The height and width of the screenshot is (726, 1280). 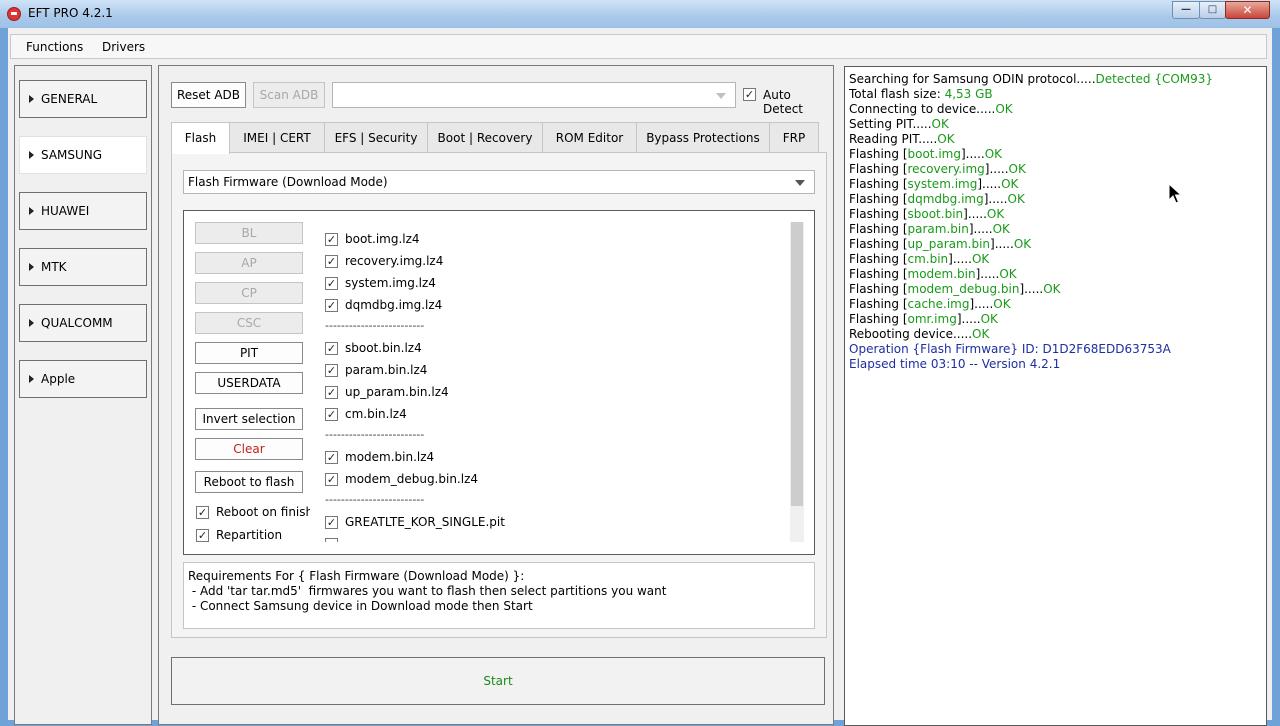 I want to click on sidebar-item-mtk: MTK, so click(x=83, y=267).